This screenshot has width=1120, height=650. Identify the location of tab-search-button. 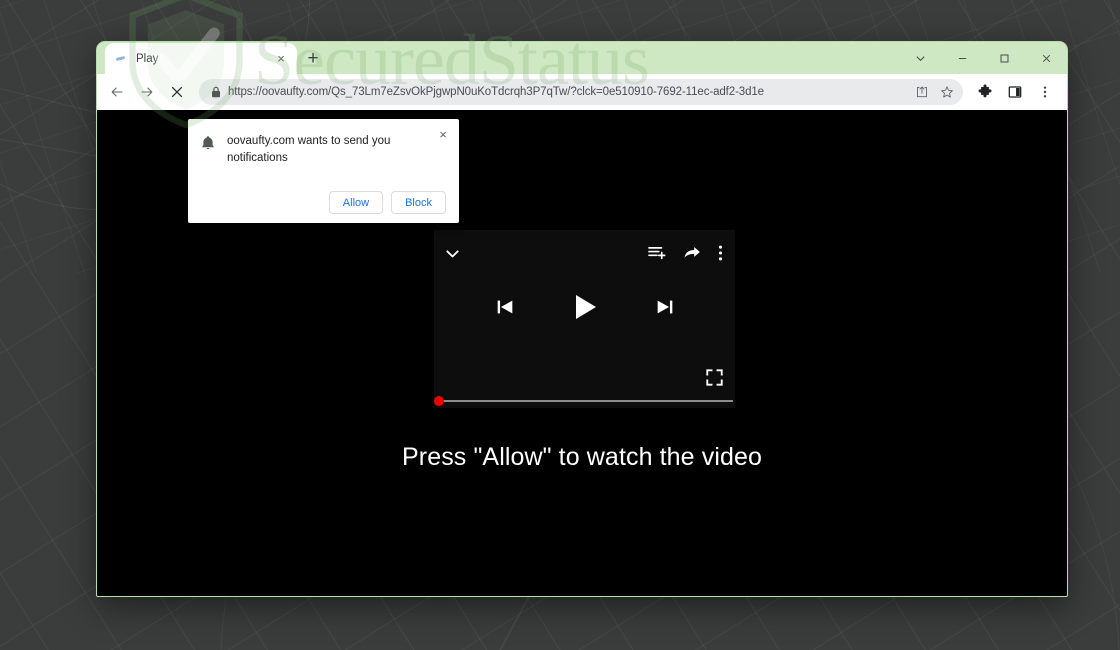
(920, 58).